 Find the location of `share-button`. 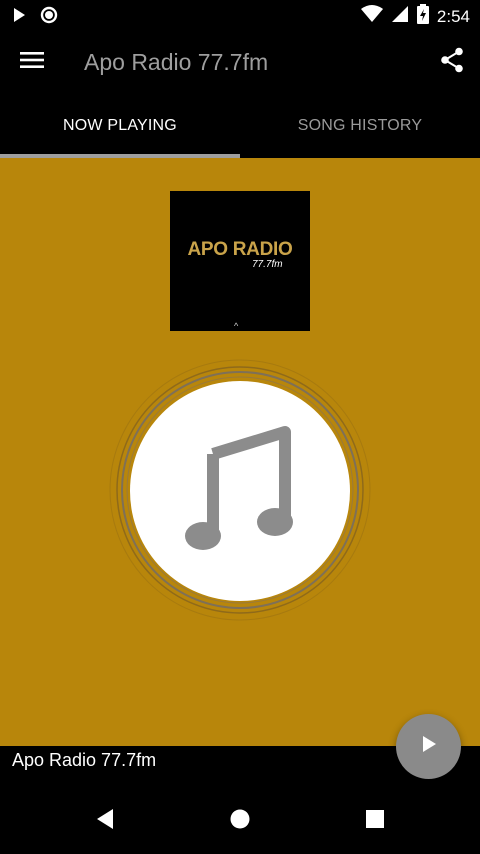

share-button is located at coordinates (452, 62).